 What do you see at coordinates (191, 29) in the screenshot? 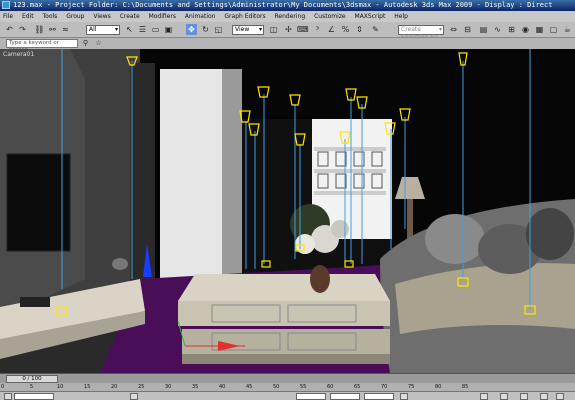
I see `select-move-icon: ✥` at bounding box center [191, 29].